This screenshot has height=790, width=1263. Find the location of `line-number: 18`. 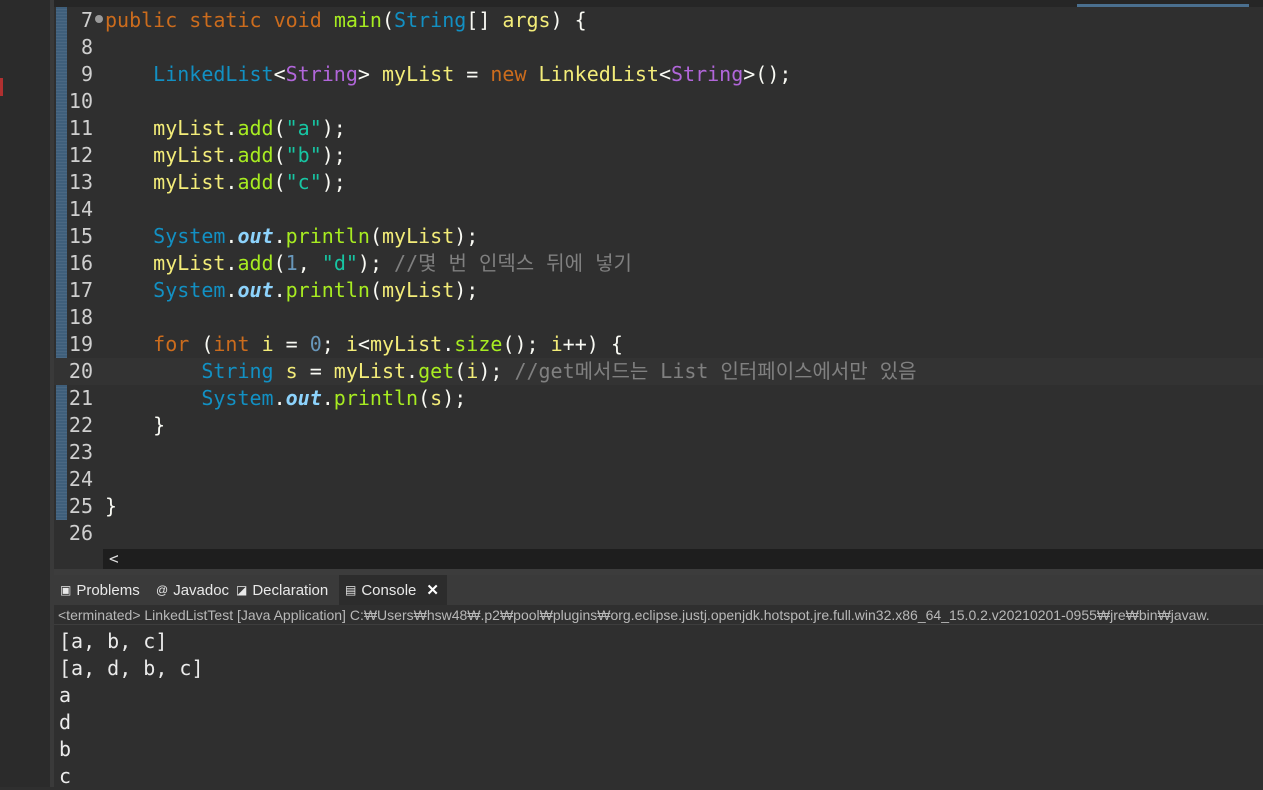

line-number: 18 is located at coordinates (80, 317).